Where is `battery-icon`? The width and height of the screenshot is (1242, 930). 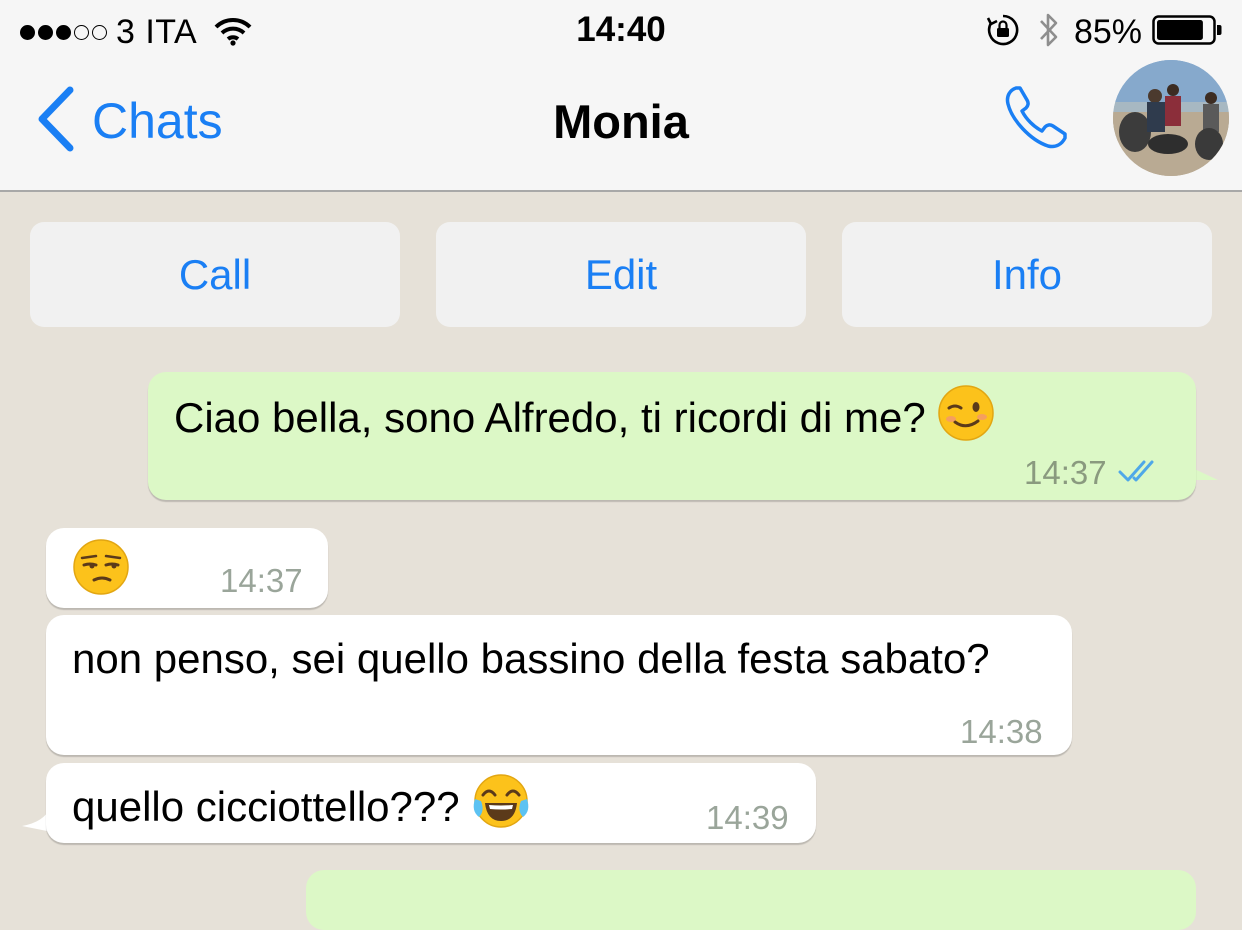 battery-icon is located at coordinates (1187, 32).